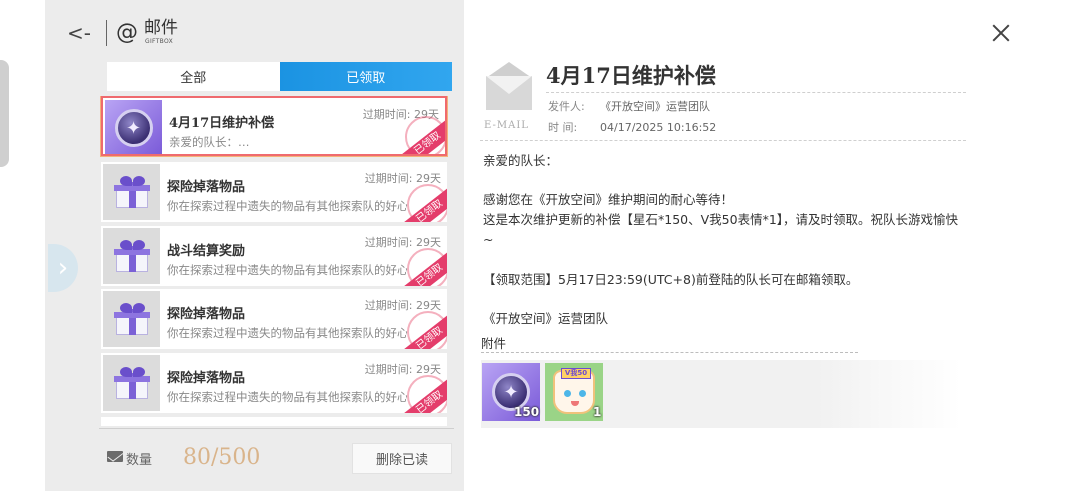 This screenshot has width=1080, height=491. What do you see at coordinates (546, 318) in the screenshot?
I see `mail-signature: 《开放空间》运营团队` at bounding box center [546, 318].